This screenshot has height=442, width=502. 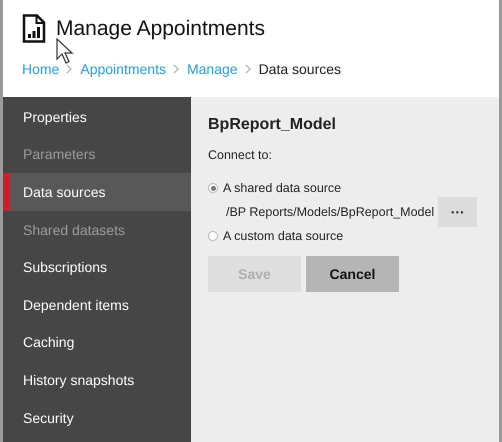 I want to click on sidebar-item: History snapshots, so click(x=97, y=380).